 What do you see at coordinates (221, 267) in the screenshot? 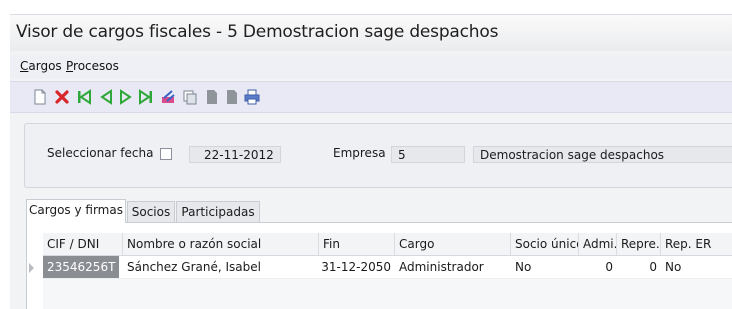
I see `cell-nombre: Sánchez Grané, Isabel` at bounding box center [221, 267].